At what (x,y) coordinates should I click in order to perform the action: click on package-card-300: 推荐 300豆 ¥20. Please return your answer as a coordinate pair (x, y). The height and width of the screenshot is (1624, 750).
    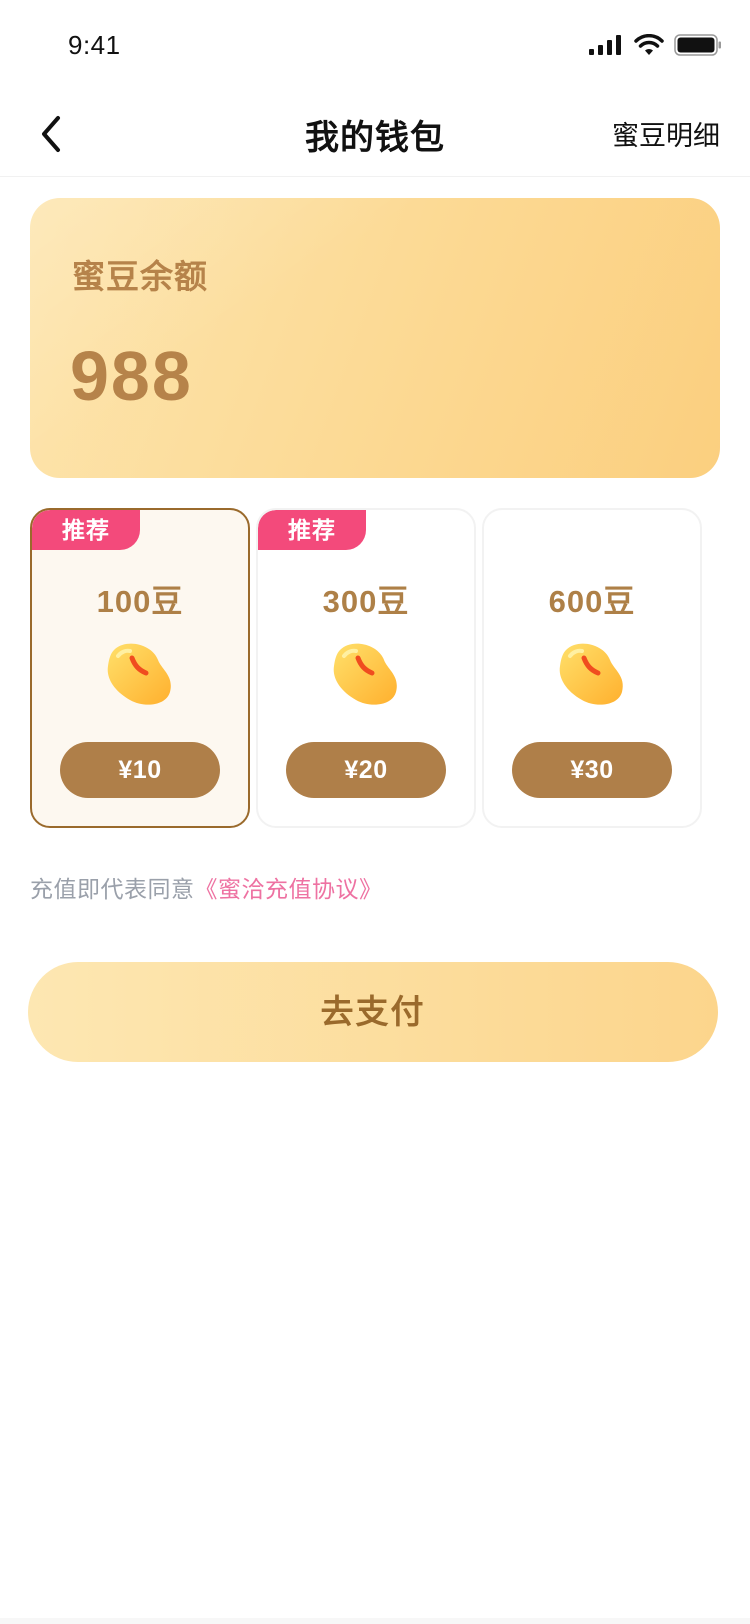
    Looking at the image, I should click on (366, 668).